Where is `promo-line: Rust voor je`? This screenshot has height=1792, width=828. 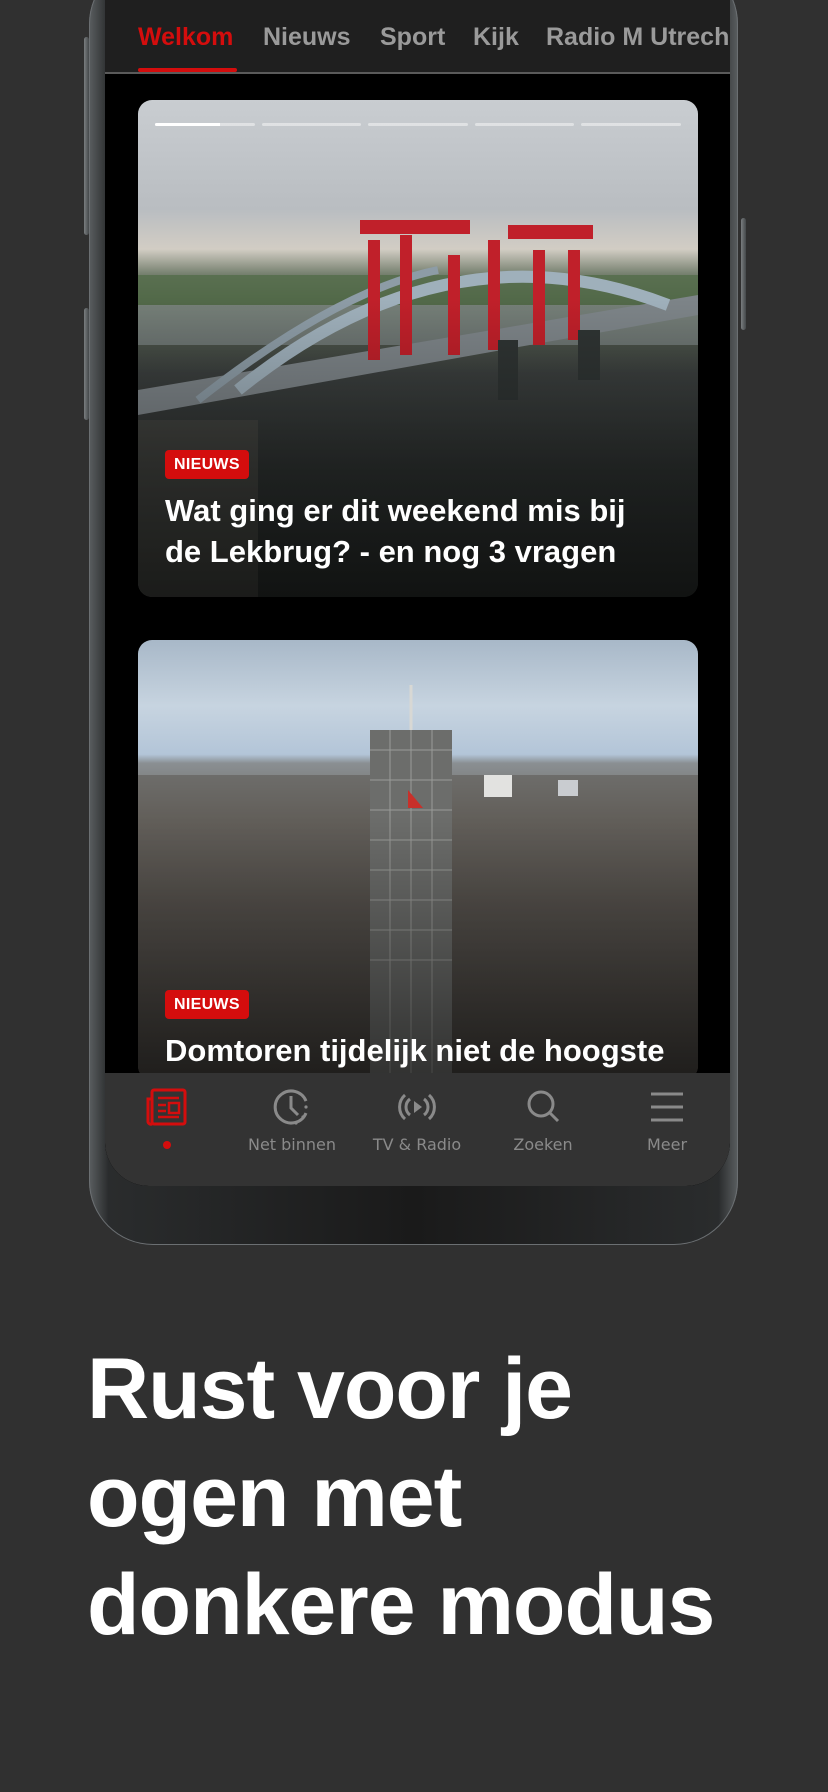
promo-line: Rust voor je is located at coordinates (330, 1389).